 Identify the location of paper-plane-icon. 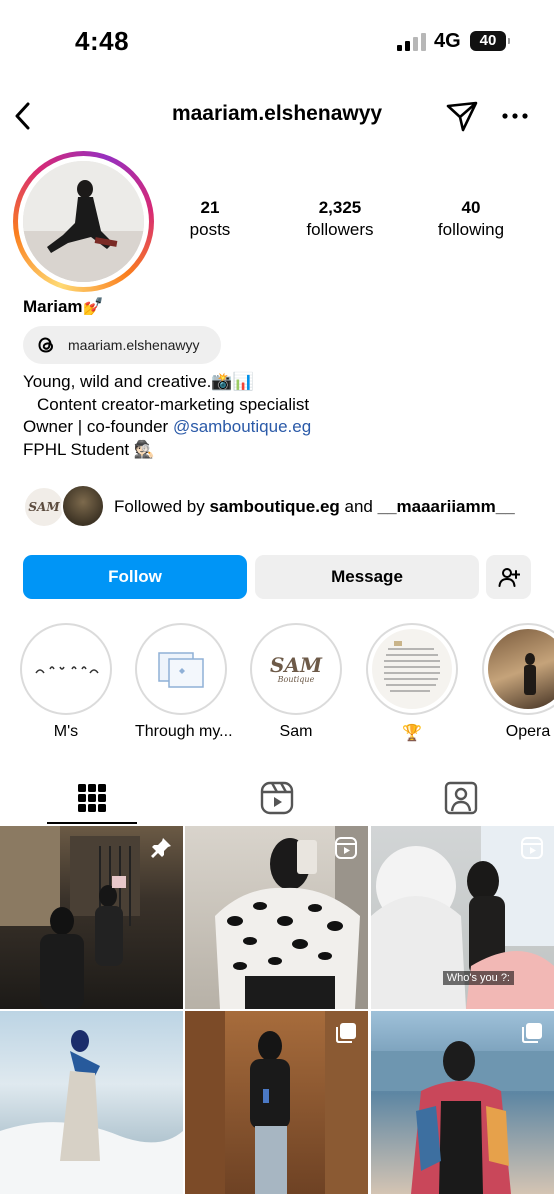
(462, 116).